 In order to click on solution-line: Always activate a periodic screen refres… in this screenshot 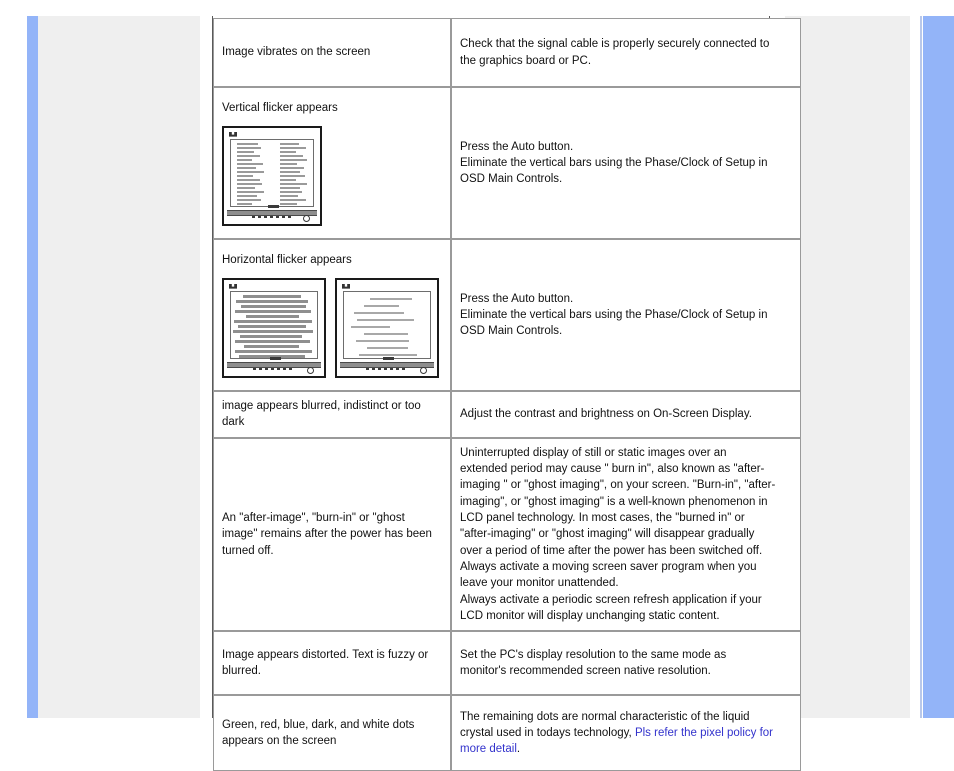, I will do `click(611, 599)`.